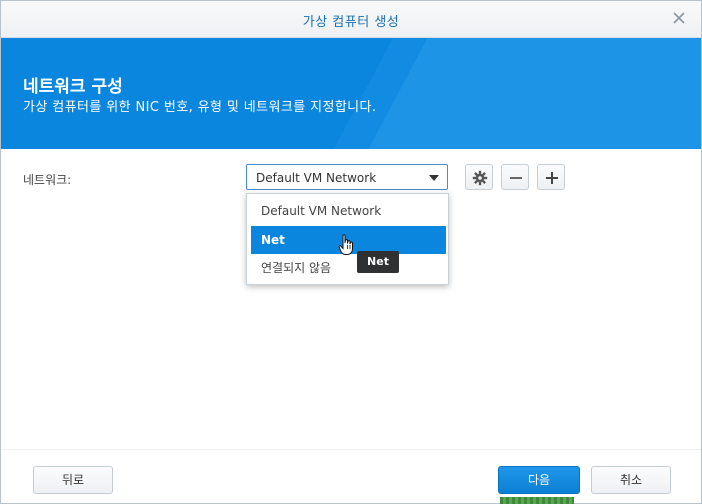 This screenshot has width=702, height=504. What do you see at coordinates (47, 180) in the screenshot?
I see `network-label: 네트워크:` at bounding box center [47, 180].